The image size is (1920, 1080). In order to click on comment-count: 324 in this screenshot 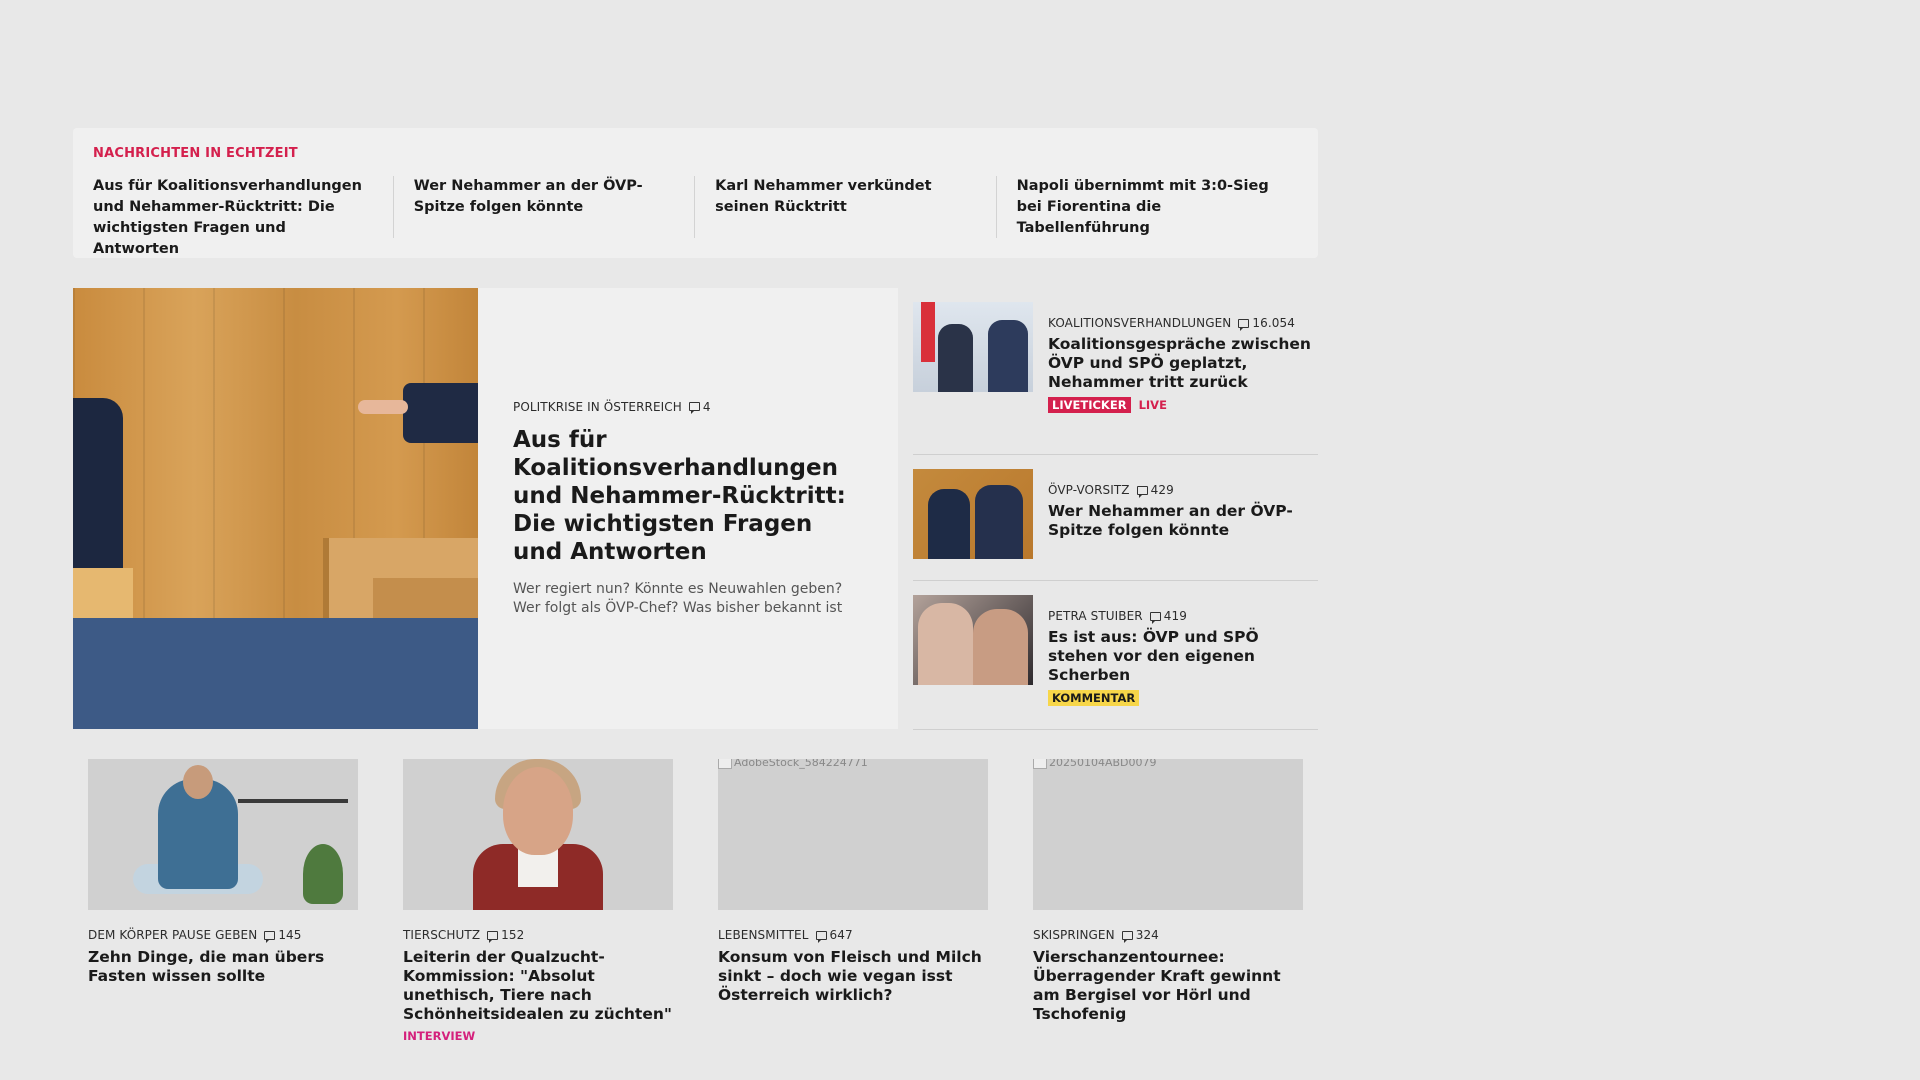, I will do `click(1140, 935)`.